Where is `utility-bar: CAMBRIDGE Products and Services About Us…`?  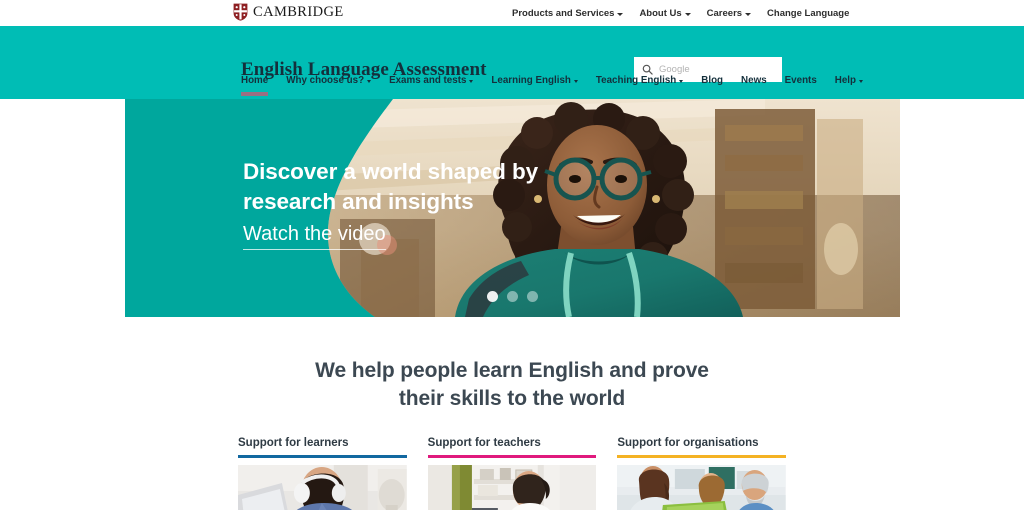
utility-bar: CAMBRIDGE Products and Services About Us… is located at coordinates (512, 13).